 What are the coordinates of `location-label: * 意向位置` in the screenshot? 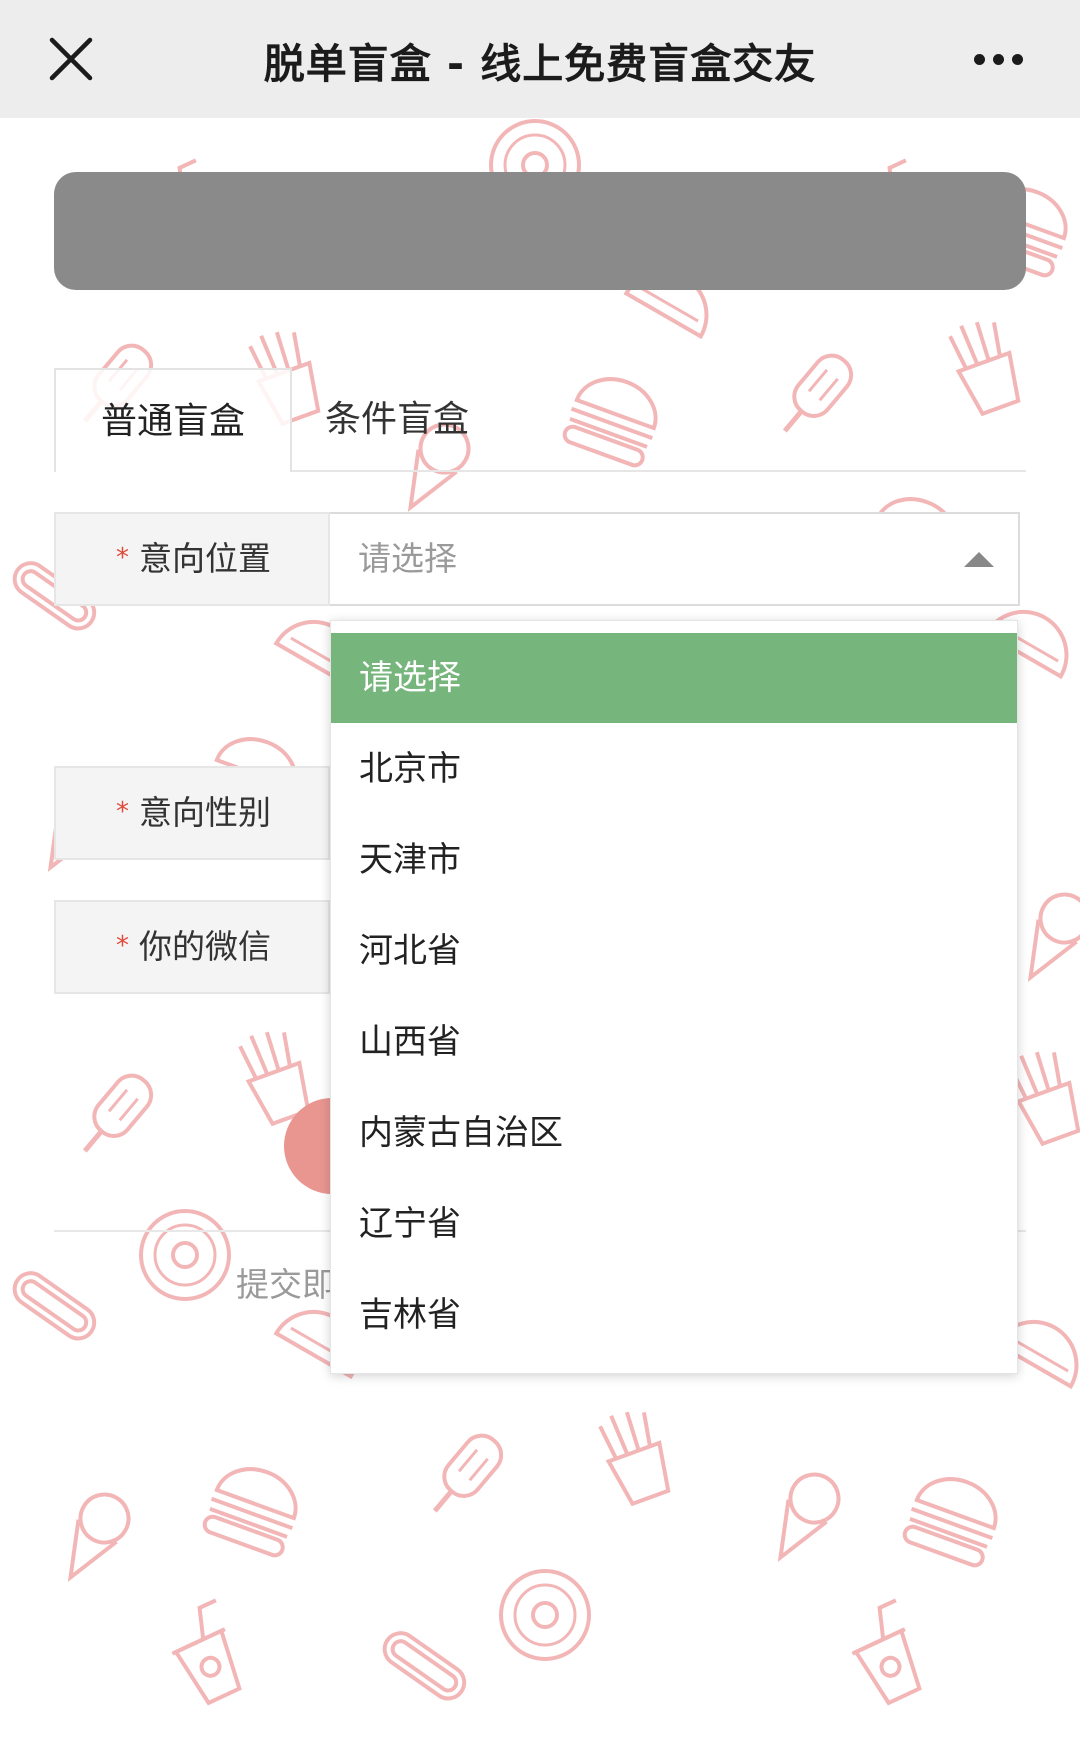 It's located at (192, 559).